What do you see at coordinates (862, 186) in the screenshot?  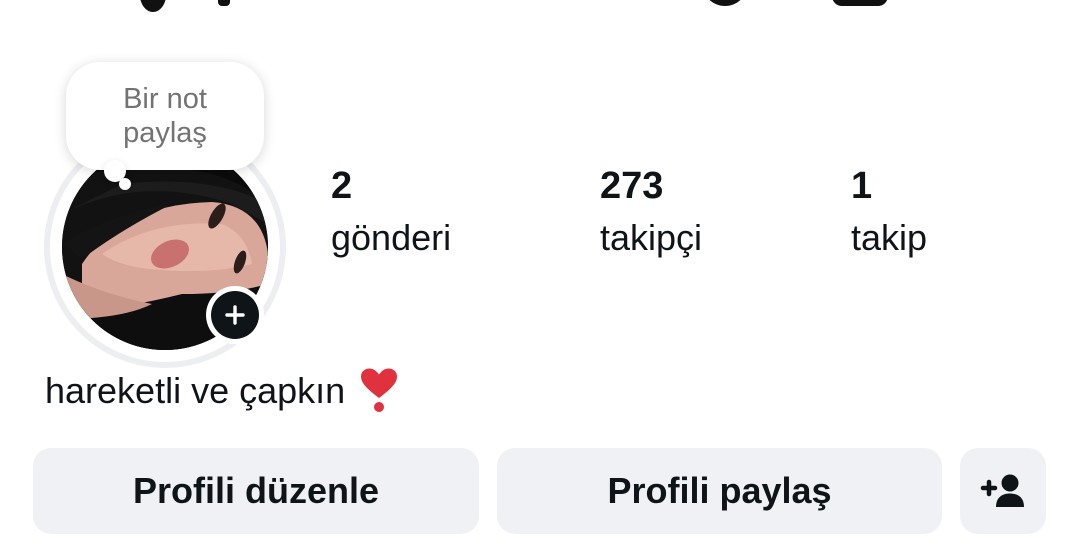 I see `following-count: 1` at bounding box center [862, 186].